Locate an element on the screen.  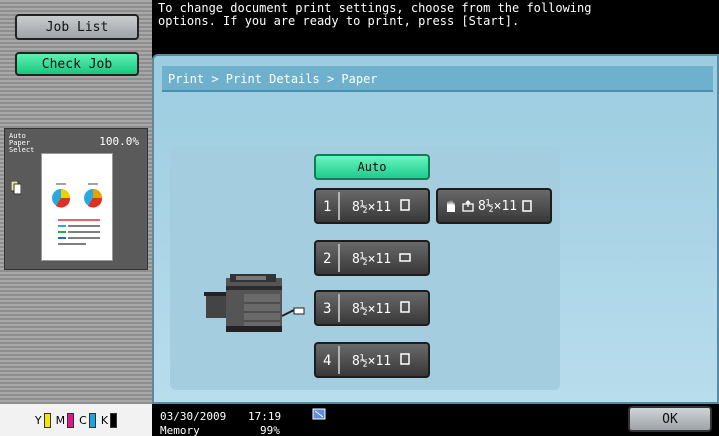
toner-cyan: C is located at coordinates (87, 420).